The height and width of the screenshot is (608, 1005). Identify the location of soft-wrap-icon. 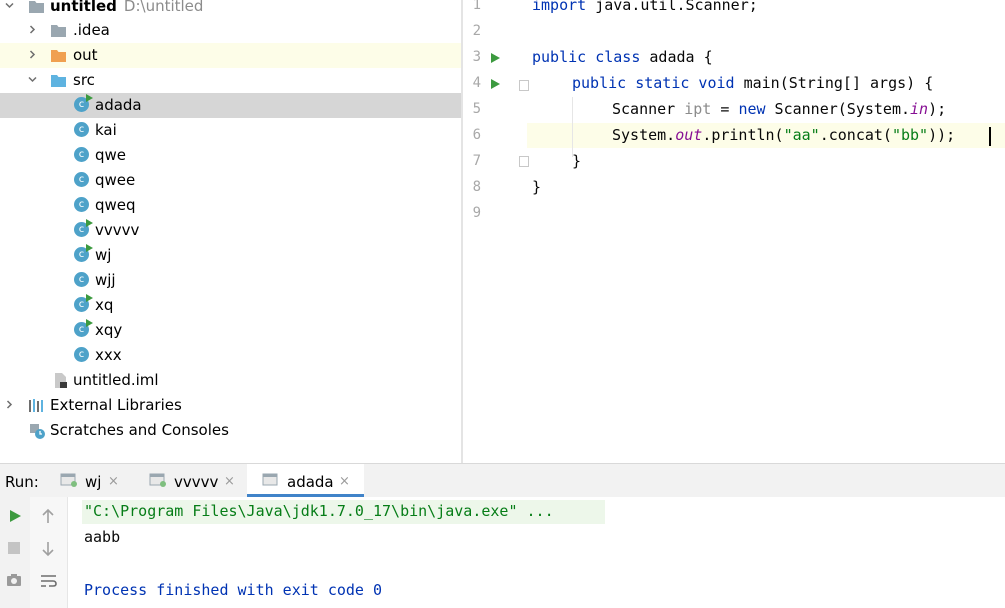
(49, 581).